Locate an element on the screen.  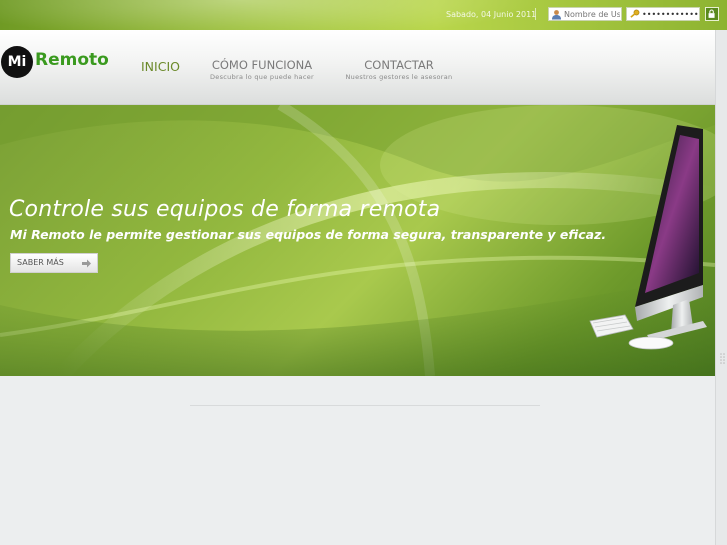
nav-contactar-subtitle: Nuestros gestores le asesoran is located at coordinates (399, 77).